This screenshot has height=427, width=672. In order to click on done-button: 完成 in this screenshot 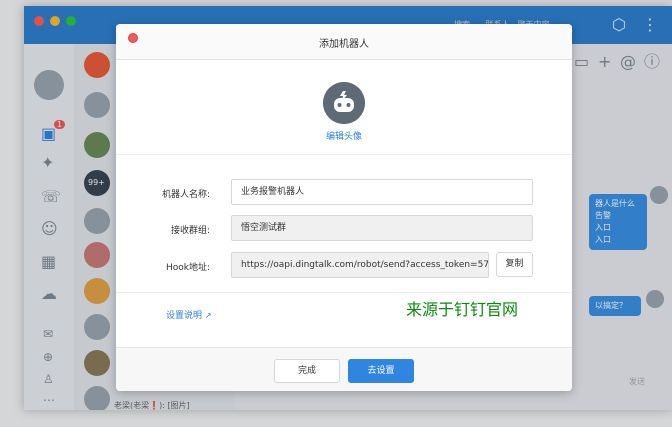, I will do `click(307, 371)`.